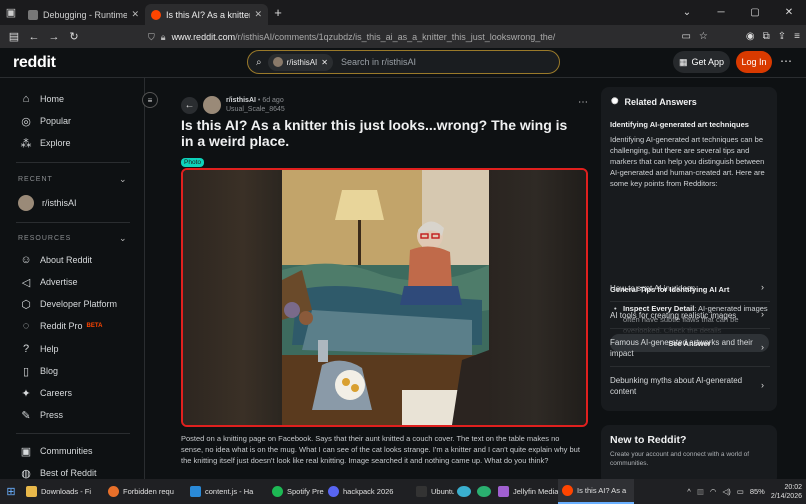  I want to click on post-flair: Photo, so click(192, 162).